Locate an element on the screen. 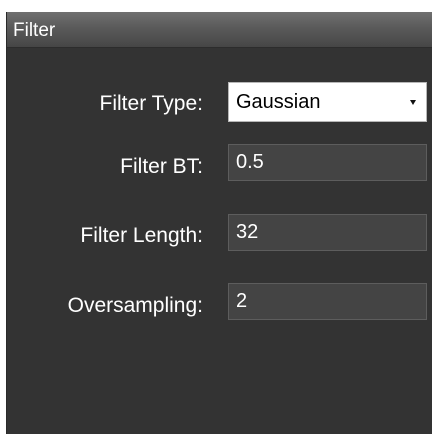  oversampling-value: 2 is located at coordinates (242, 301).